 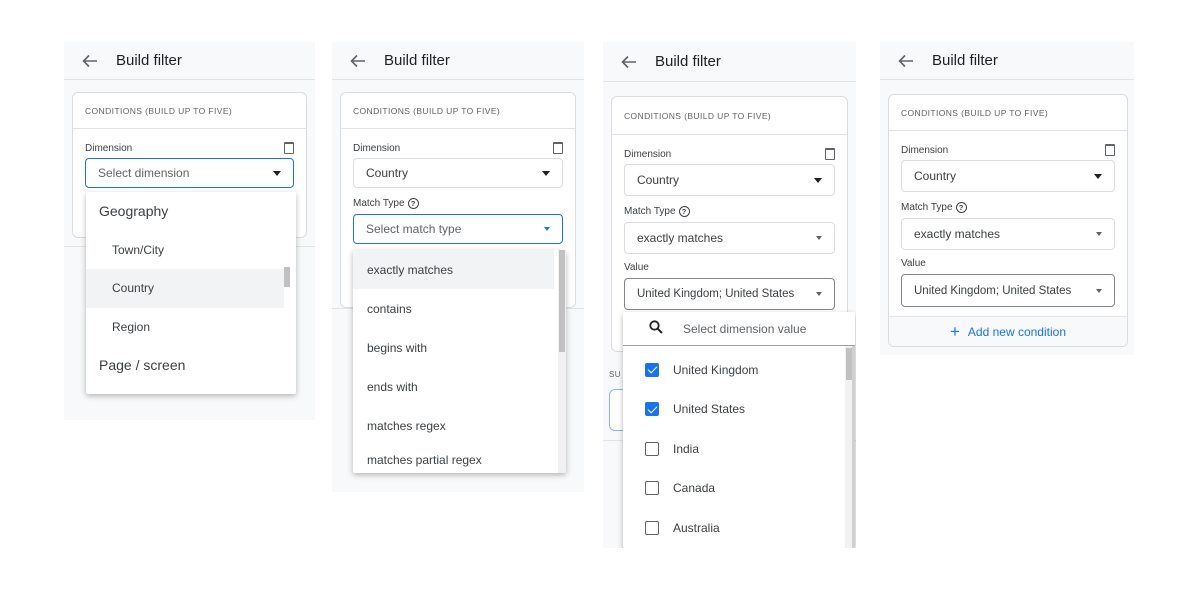 What do you see at coordinates (144, 173) in the screenshot?
I see `dimension-placeholder: Select dimension` at bounding box center [144, 173].